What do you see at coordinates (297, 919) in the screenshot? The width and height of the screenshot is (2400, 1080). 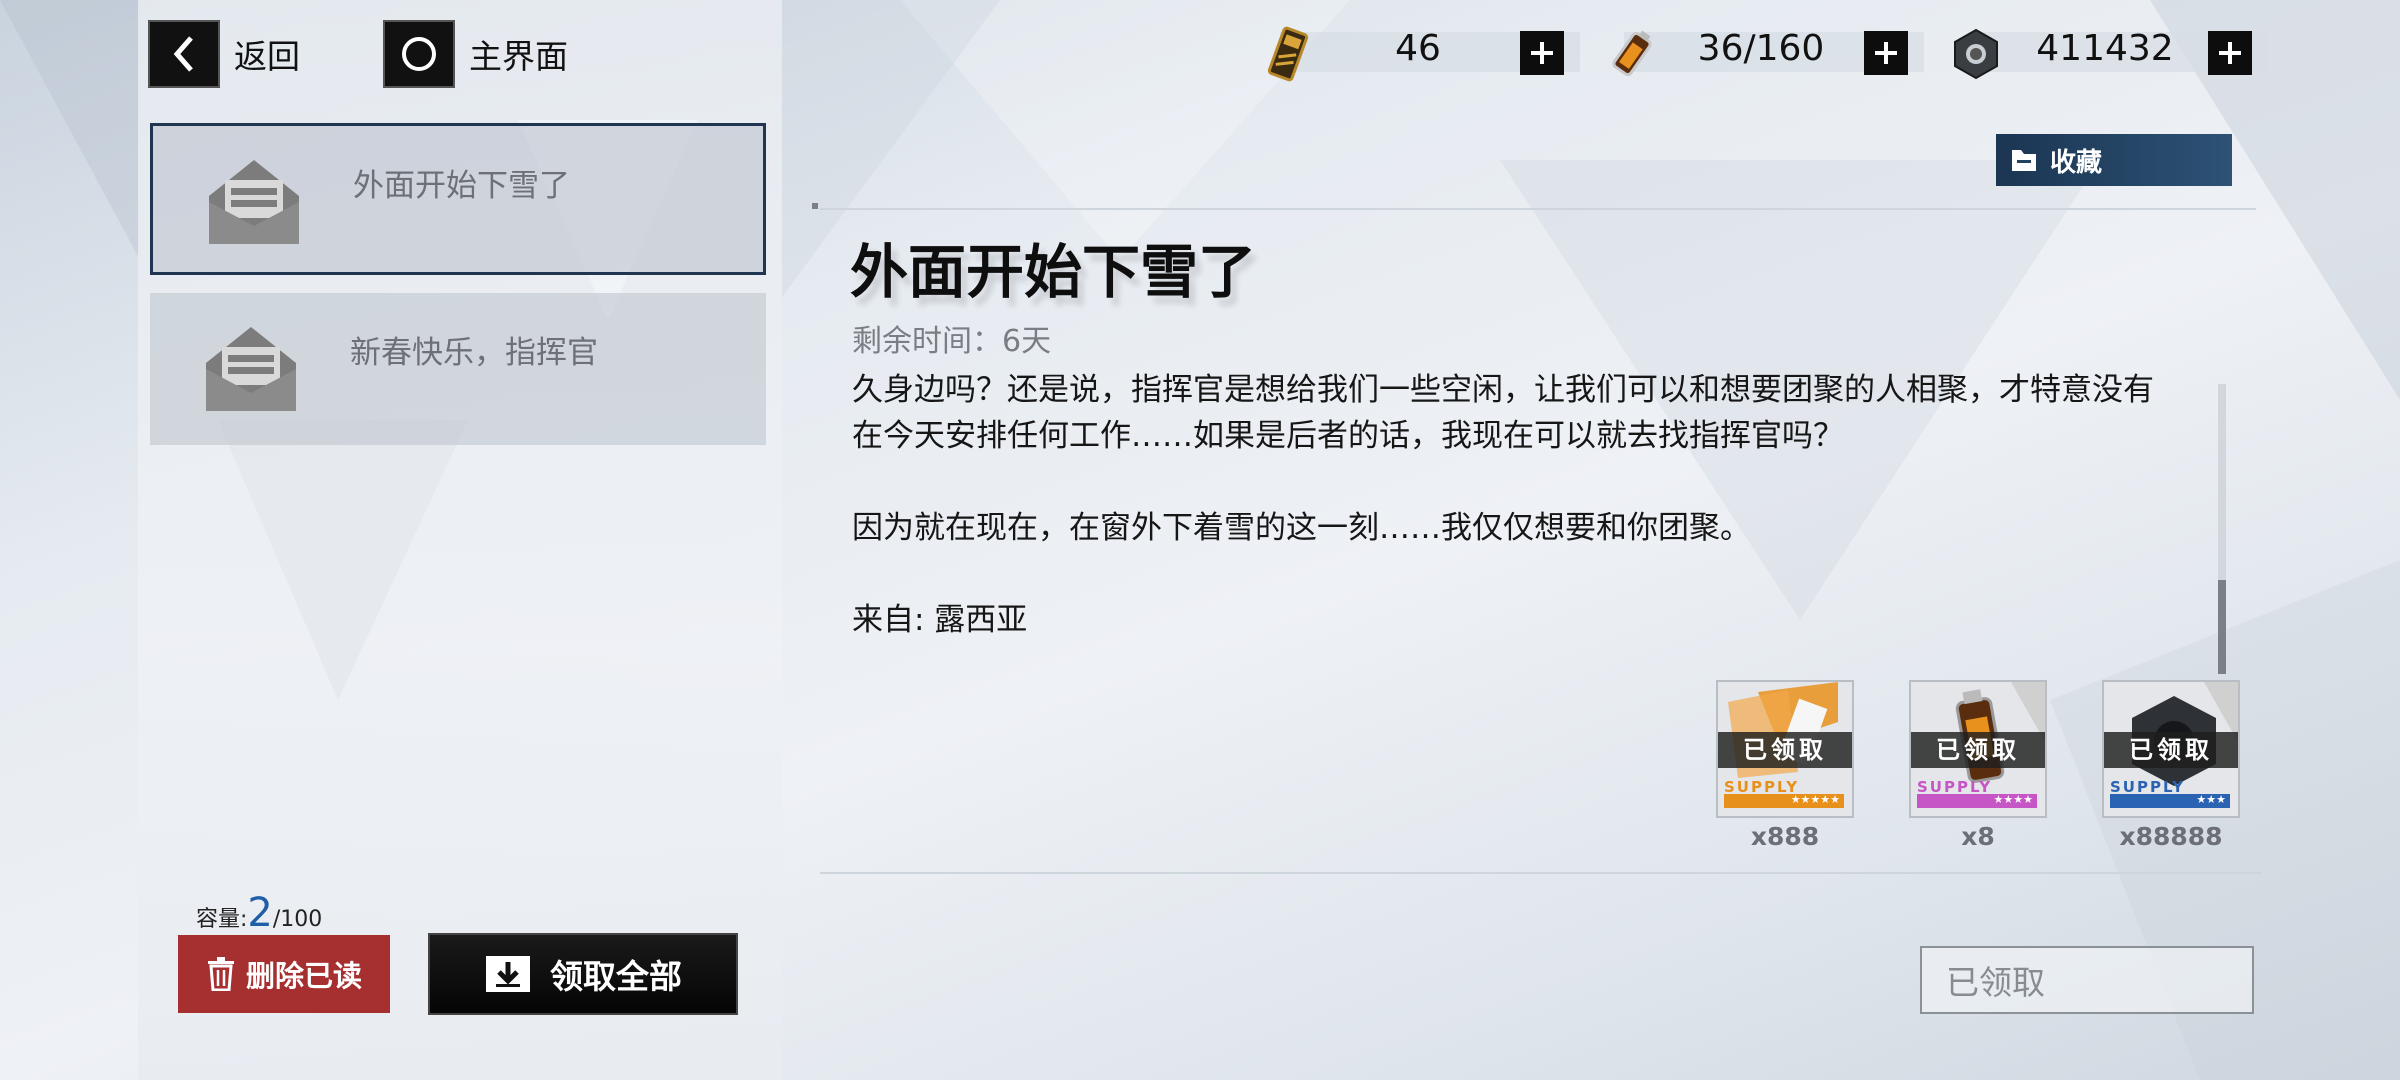 I see `capacity-max: /100` at bounding box center [297, 919].